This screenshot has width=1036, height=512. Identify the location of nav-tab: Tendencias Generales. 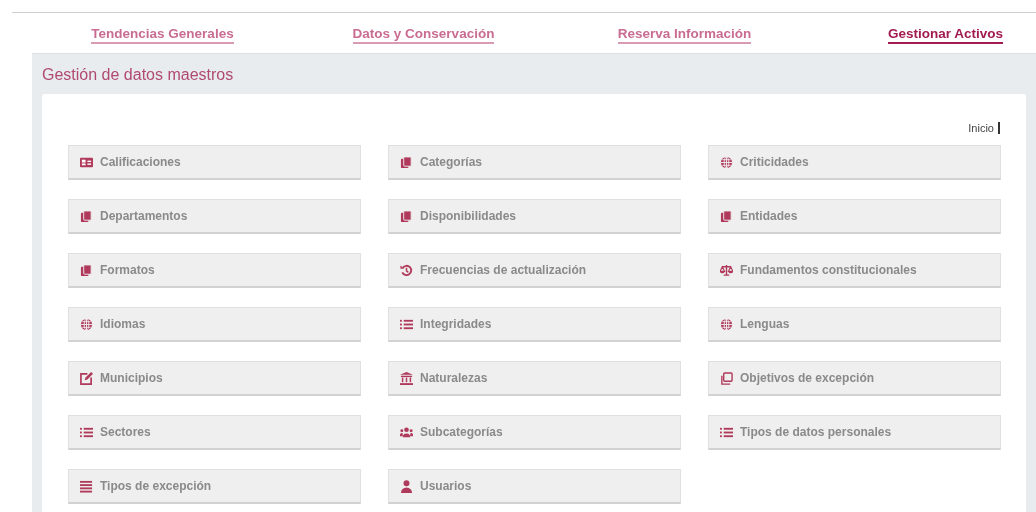
(162, 35).